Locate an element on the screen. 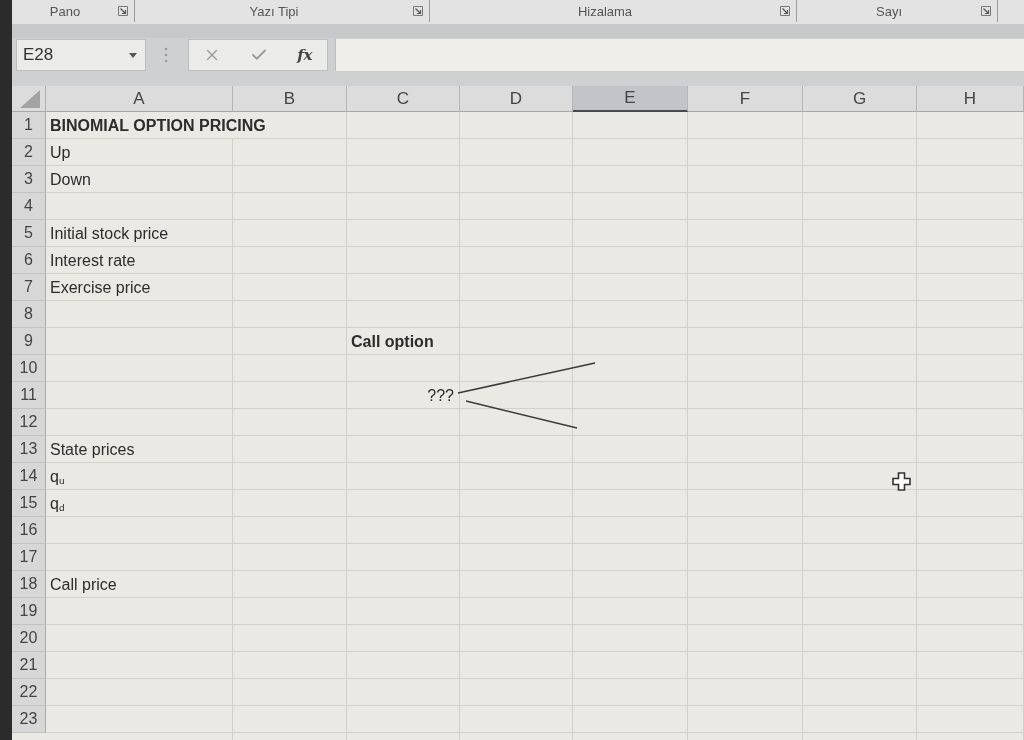 Image resolution: width=1024 pixels, height=740 pixels. column-header: H is located at coordinates (970, 99).